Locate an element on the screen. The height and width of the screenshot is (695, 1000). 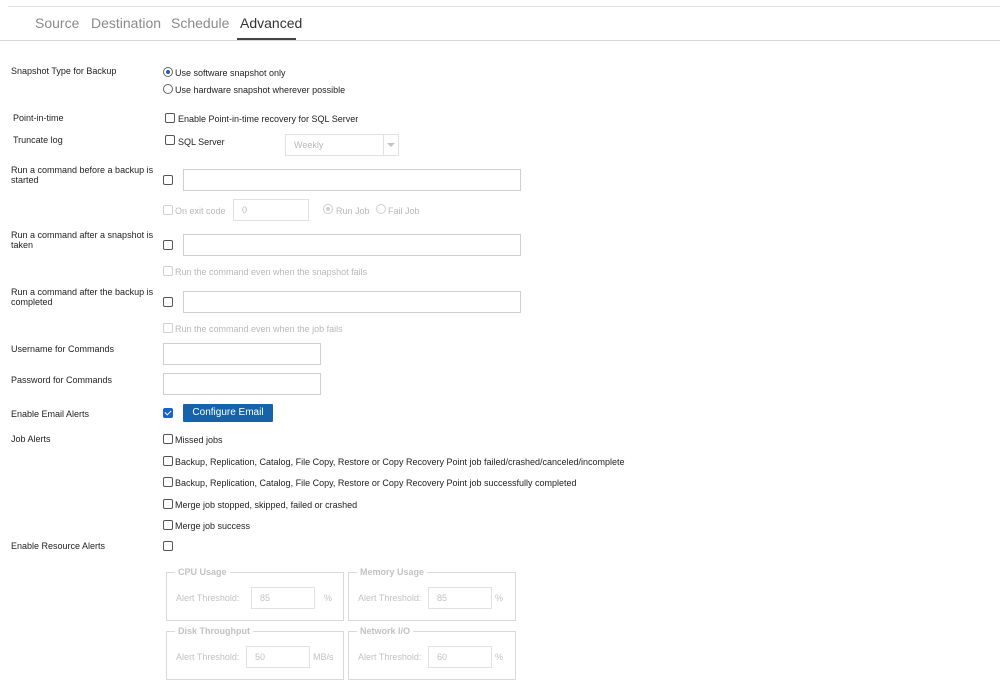
cmd-after-backup-checkbox is located at coordinates (168, 302).